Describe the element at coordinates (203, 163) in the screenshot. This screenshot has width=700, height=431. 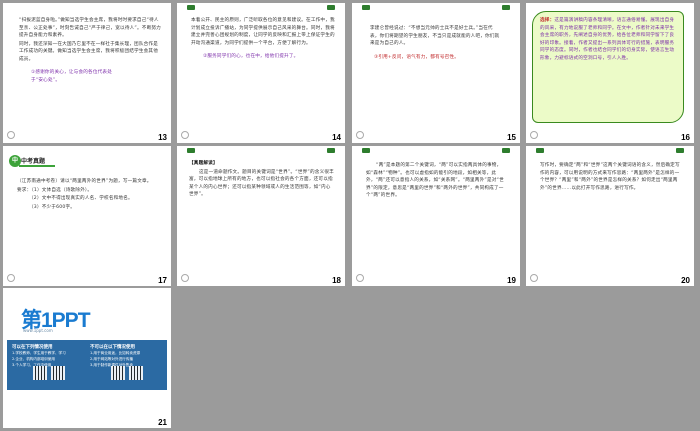
I see `section-title: 【真题解读】` at that location.